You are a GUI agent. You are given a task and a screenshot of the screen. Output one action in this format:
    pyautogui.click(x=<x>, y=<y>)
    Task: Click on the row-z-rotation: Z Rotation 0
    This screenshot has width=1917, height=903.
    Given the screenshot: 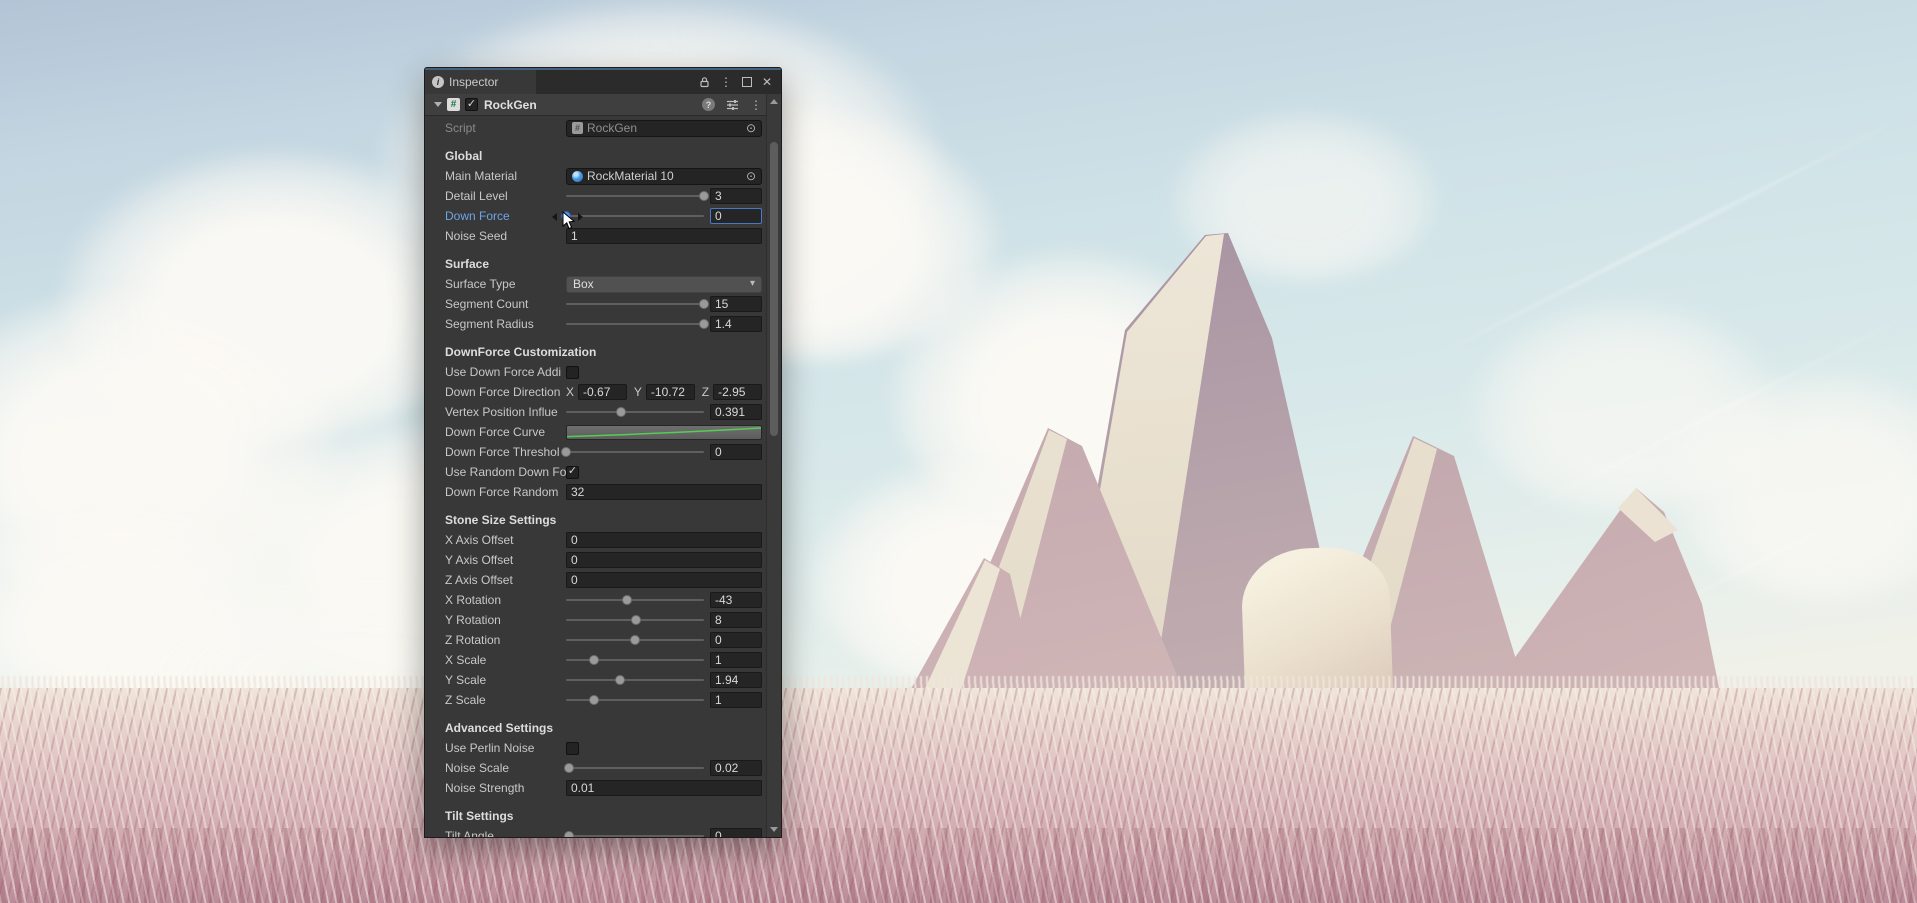 What is the action you would take?
    pyautogui.click(x=595, y=640)
    